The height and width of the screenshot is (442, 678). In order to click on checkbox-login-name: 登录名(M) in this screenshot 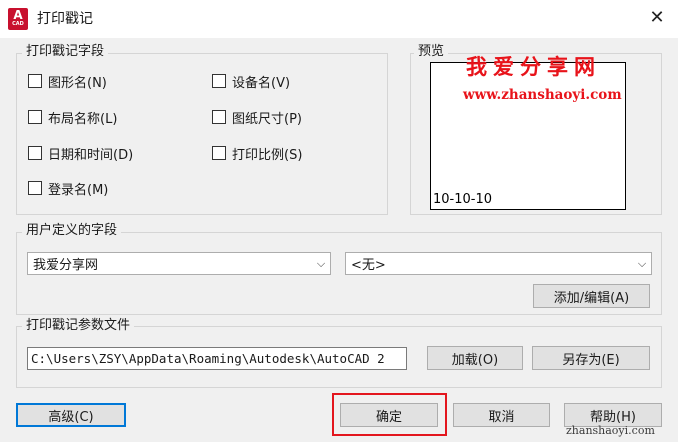, I will do `click(68, 188)`.